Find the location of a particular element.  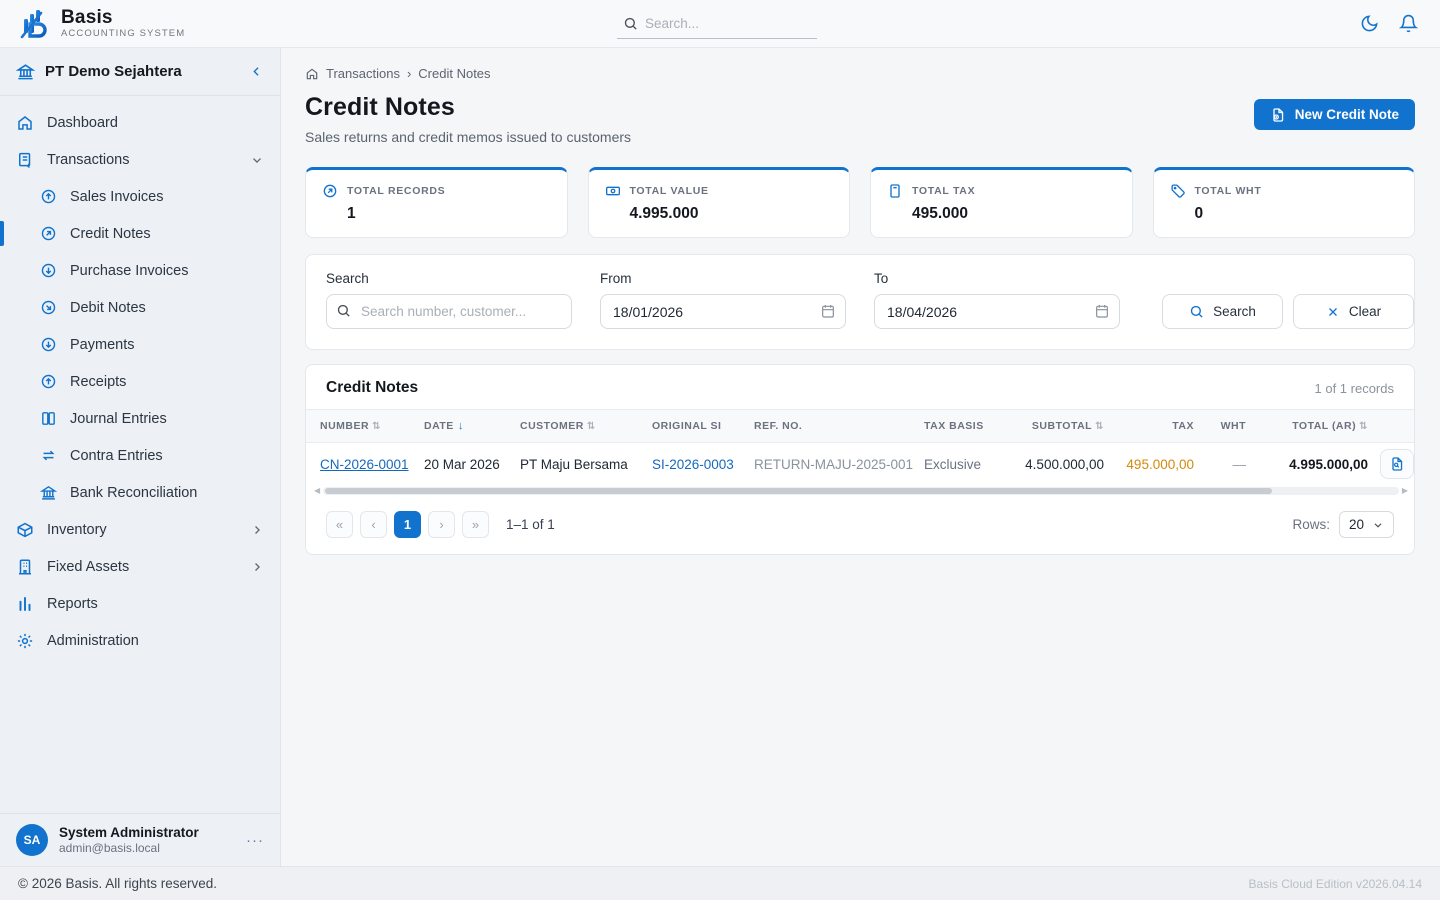

clear-button: Clear is located at coordinates (1353, 311).